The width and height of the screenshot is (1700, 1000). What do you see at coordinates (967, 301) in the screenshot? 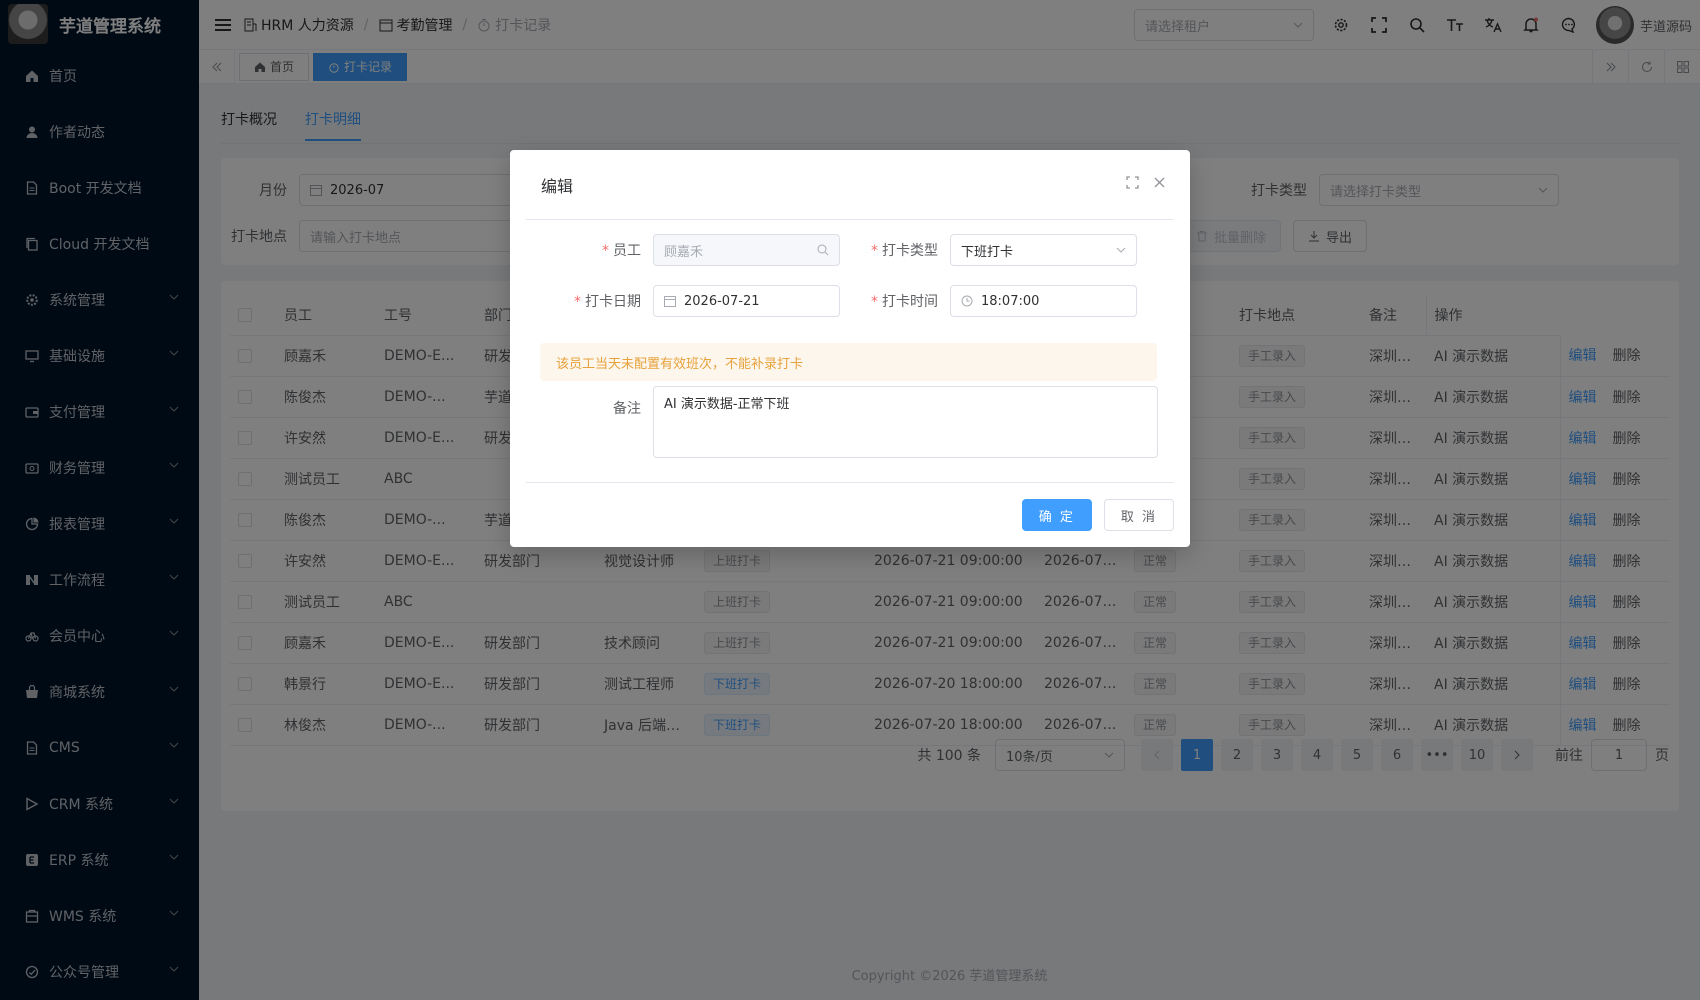
I see `clock-icon` at bounding box center [967, 301].